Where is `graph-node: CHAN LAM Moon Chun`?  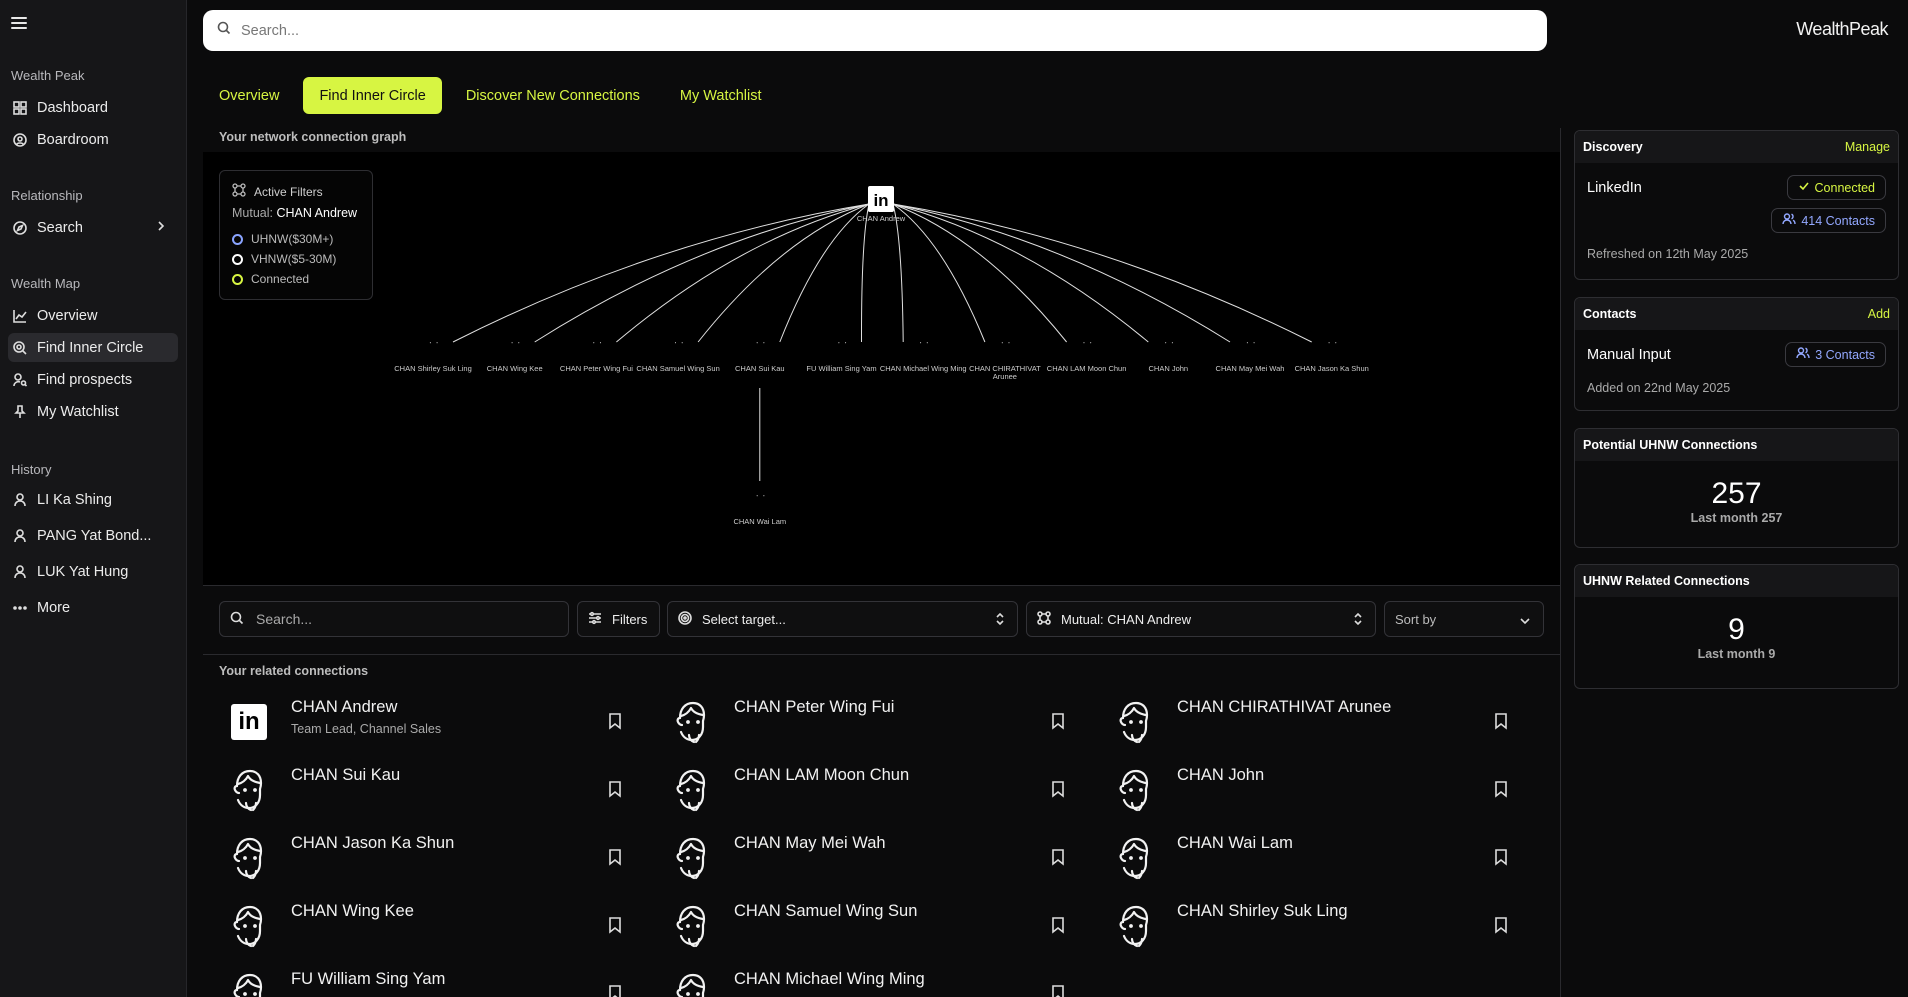
graph-node: CHAN LAM Moon Chun is located at coordinates (1087, 350).